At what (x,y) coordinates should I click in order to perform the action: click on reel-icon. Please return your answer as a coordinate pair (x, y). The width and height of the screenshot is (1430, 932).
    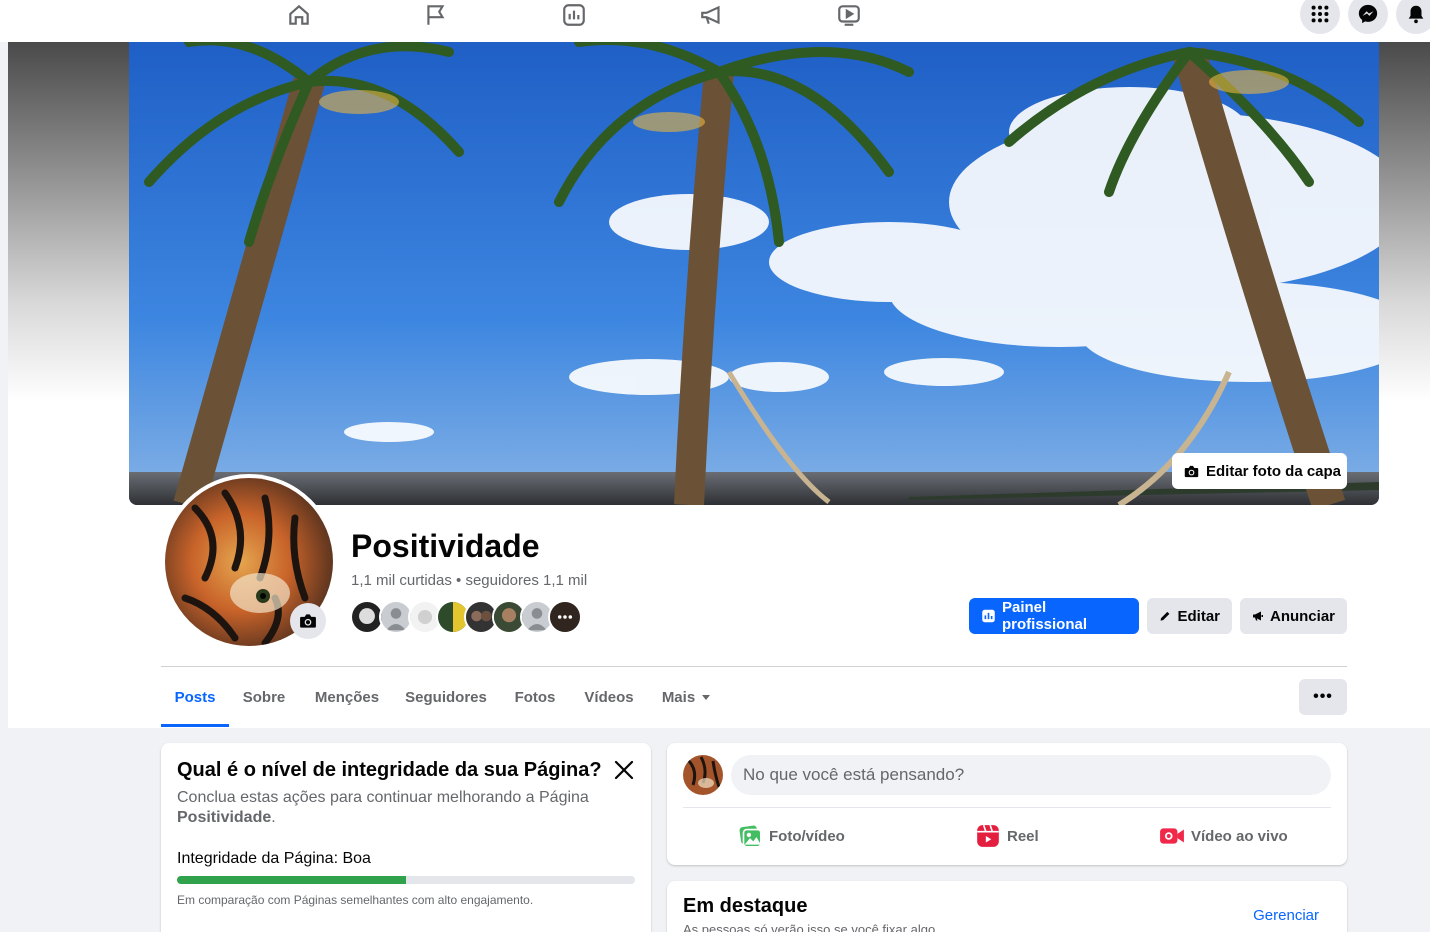
    Looking at the image, I should click on (988, 835).